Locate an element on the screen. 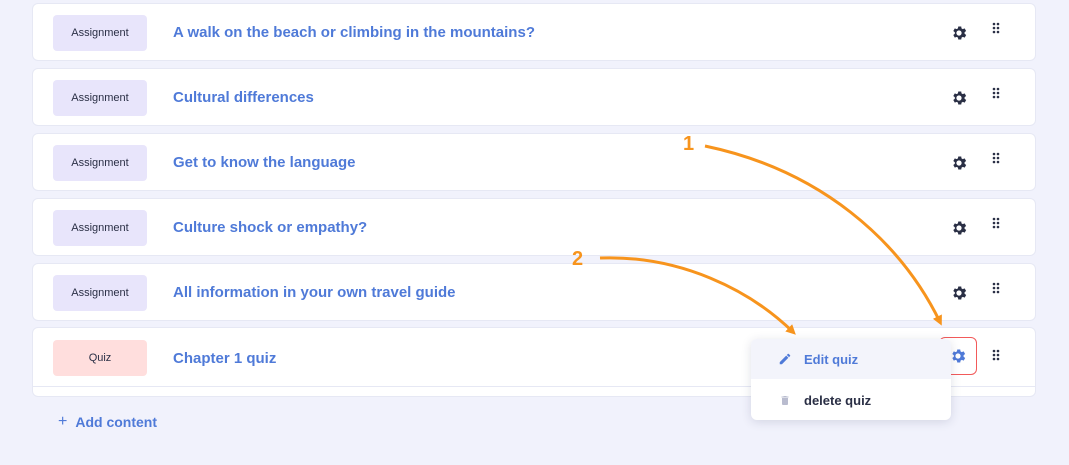 The width and height of the screenshot is (1069, 465). annotation-label-1: 1 is located at coordinates (689, 144).